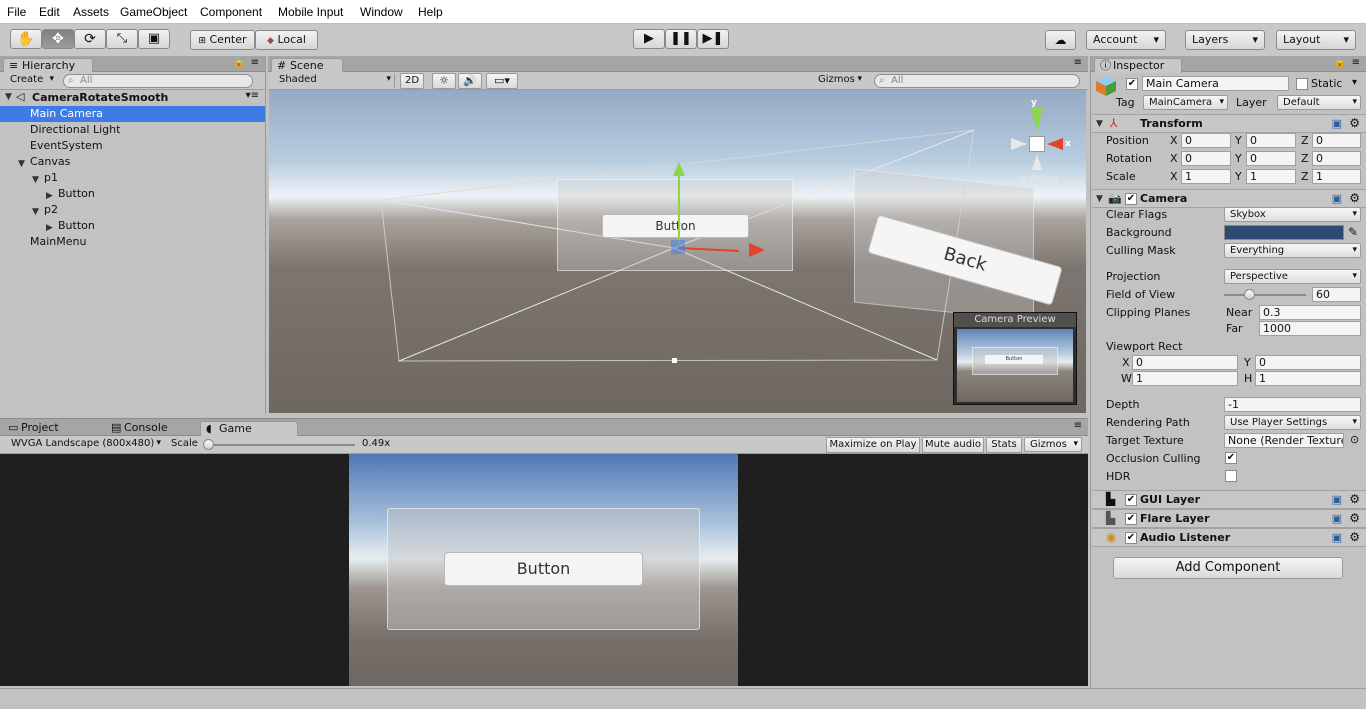 The width and height of the screenshot is (1366, 709). I want to click on occlusion-culling-checkbox: ✔, so click(1231, 458).